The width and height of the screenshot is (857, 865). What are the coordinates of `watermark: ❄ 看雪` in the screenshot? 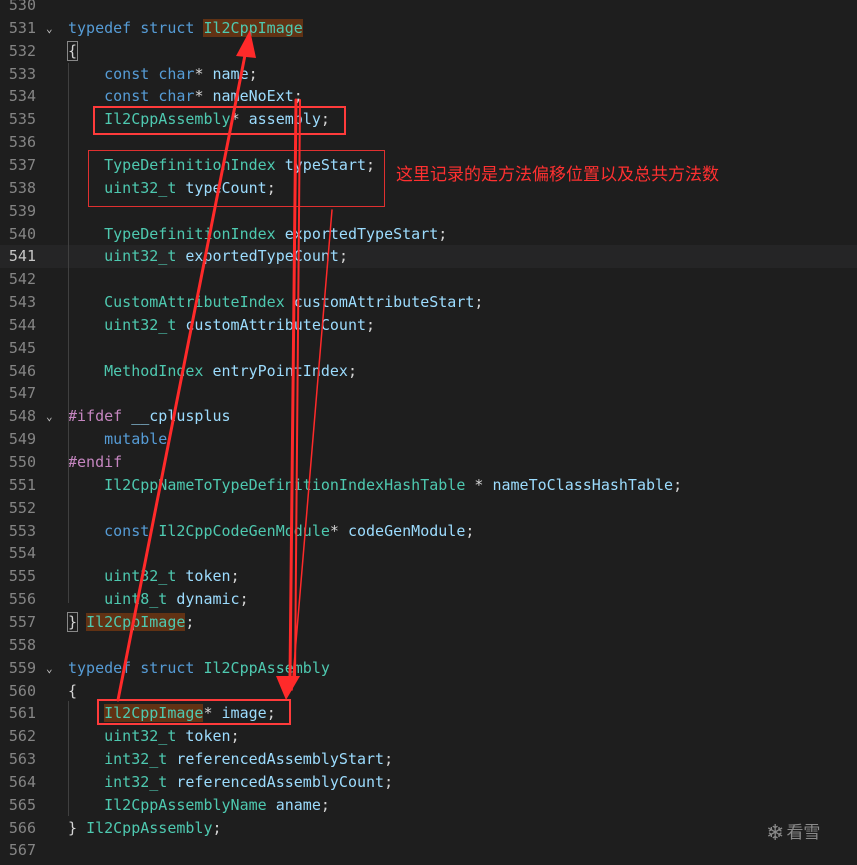 It's located at (793, 832).